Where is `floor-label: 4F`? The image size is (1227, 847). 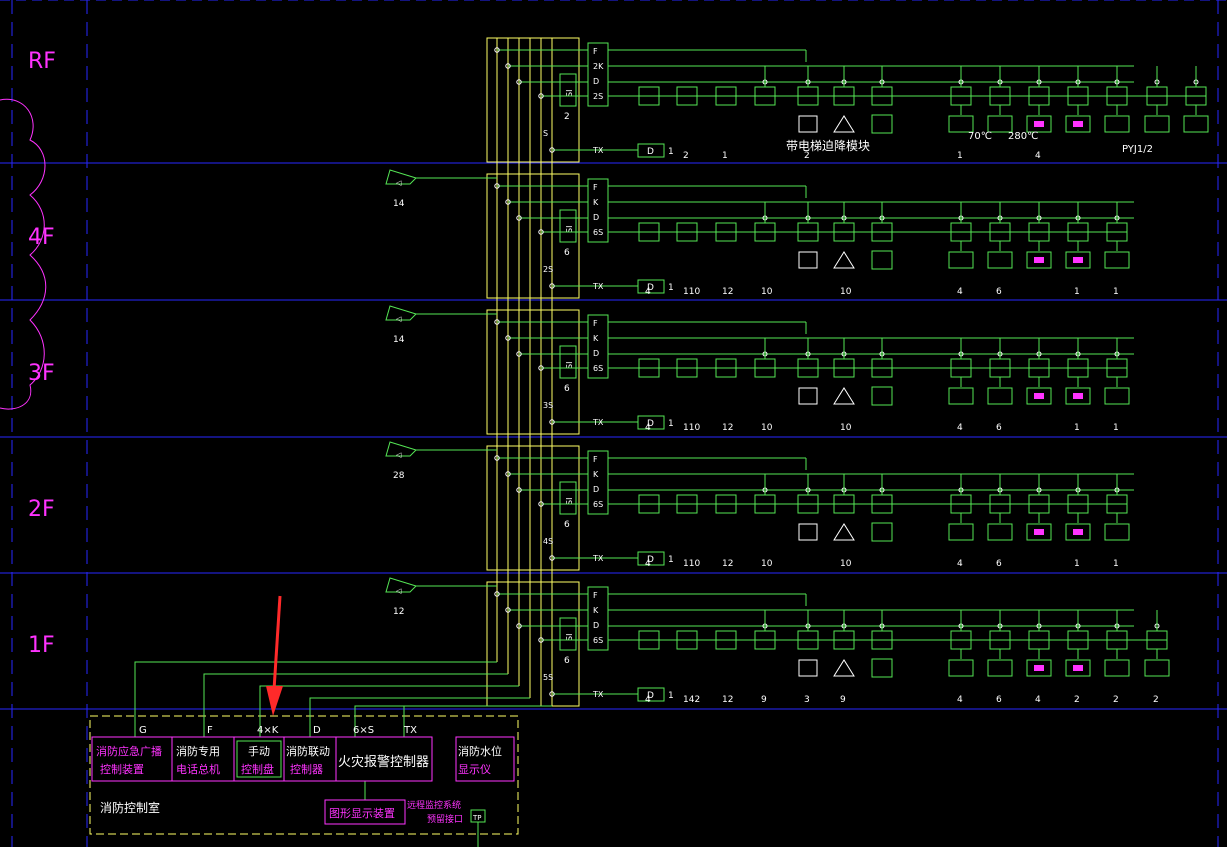
floor-label: 4F is located at coordinates (41, 237).